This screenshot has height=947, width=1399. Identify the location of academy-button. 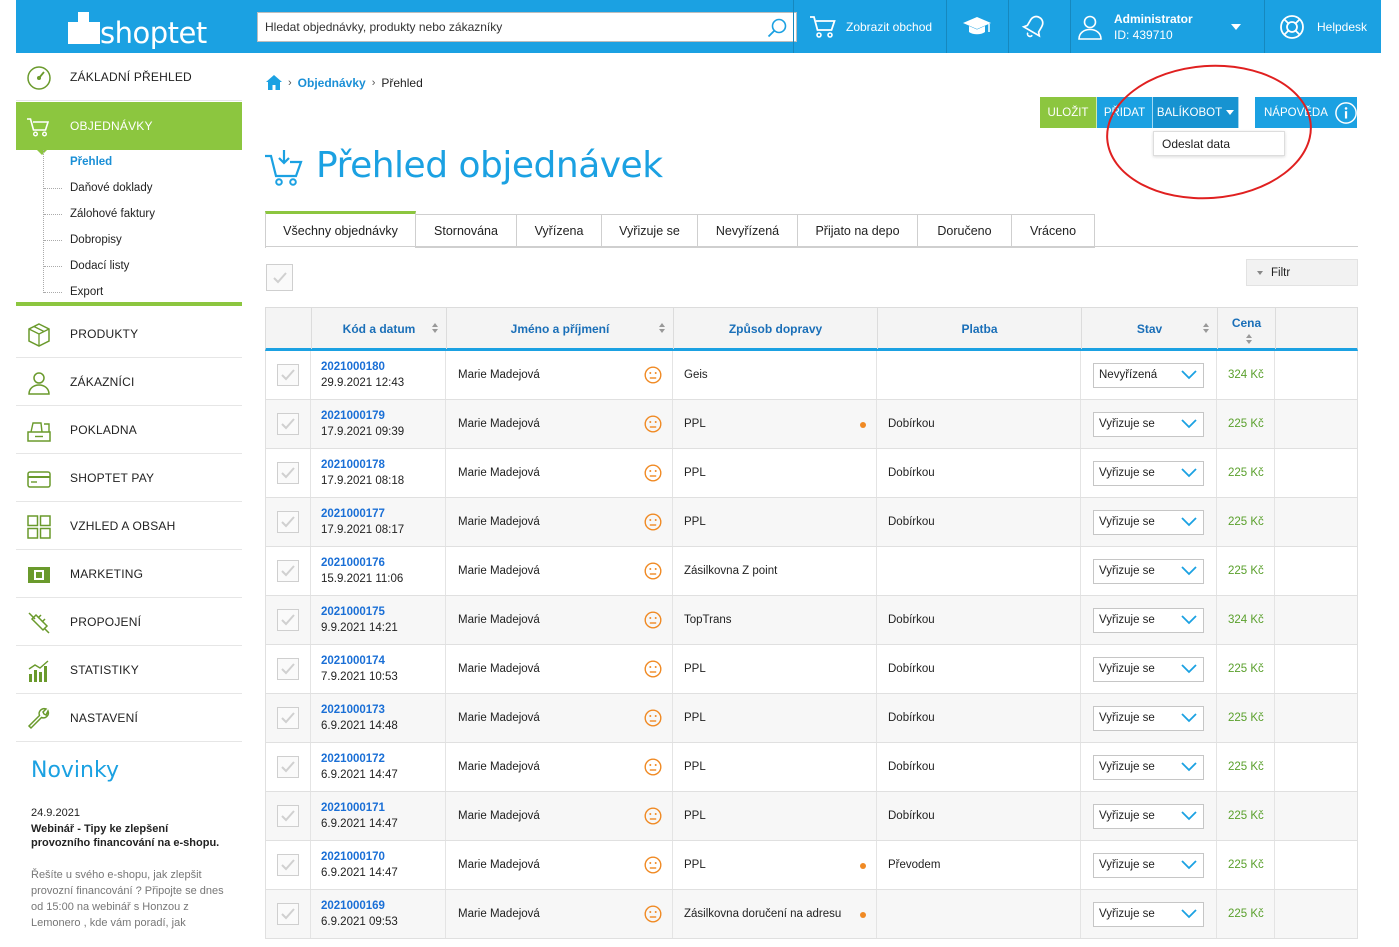
(977, 26).